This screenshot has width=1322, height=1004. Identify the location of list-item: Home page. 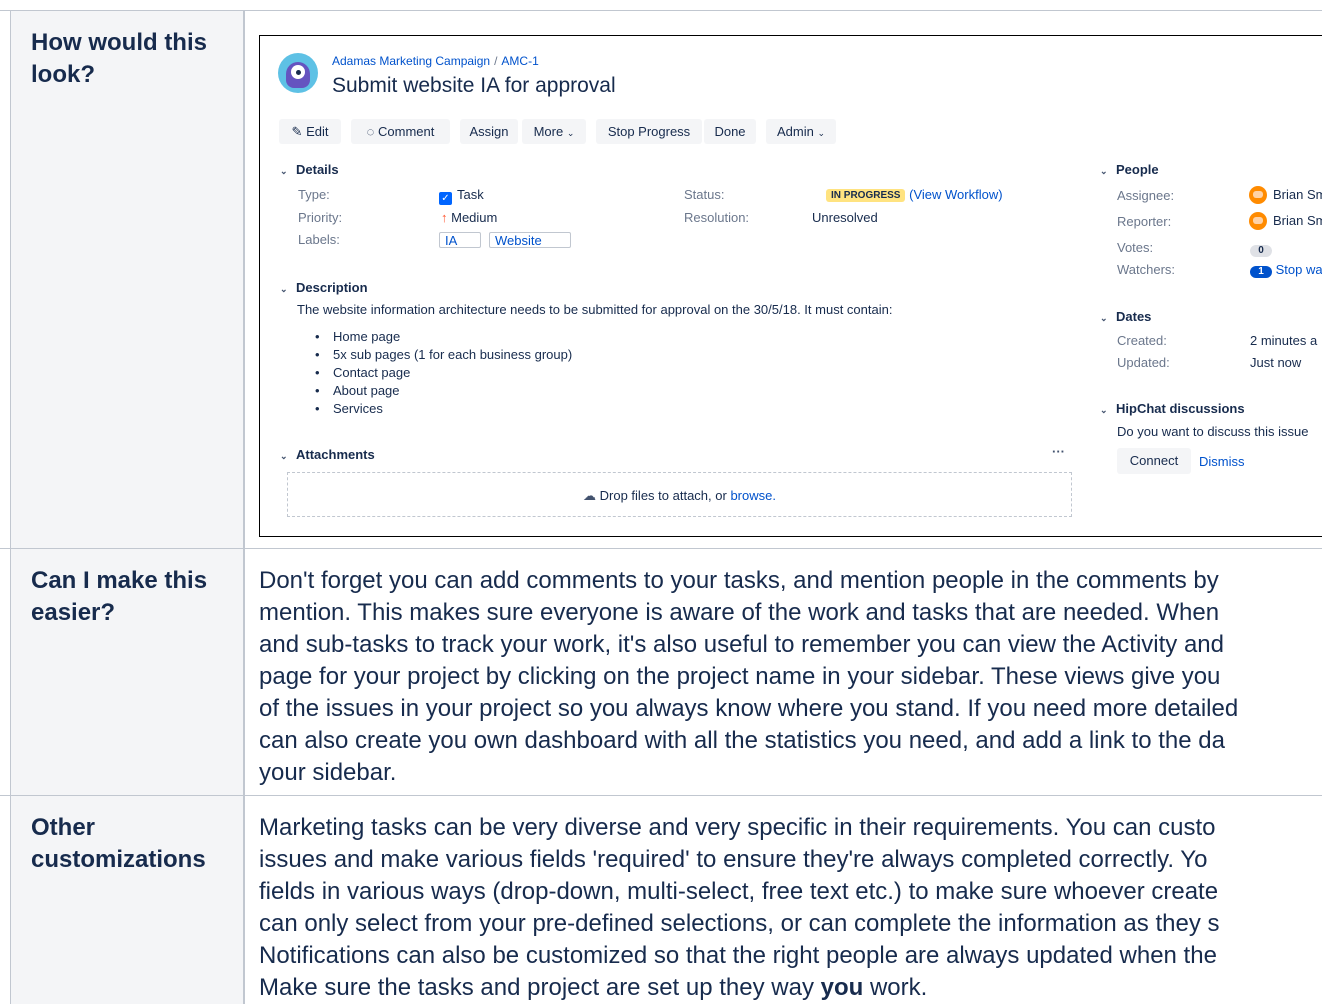
(357, 336).